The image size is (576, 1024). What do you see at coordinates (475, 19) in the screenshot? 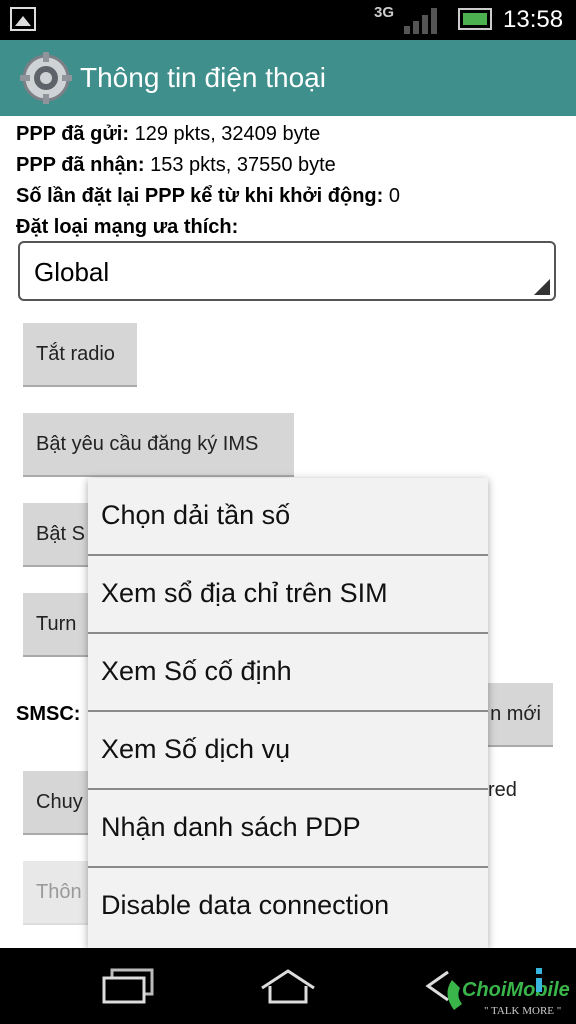
I see `battery-icon` at bounding box center [475, 19].